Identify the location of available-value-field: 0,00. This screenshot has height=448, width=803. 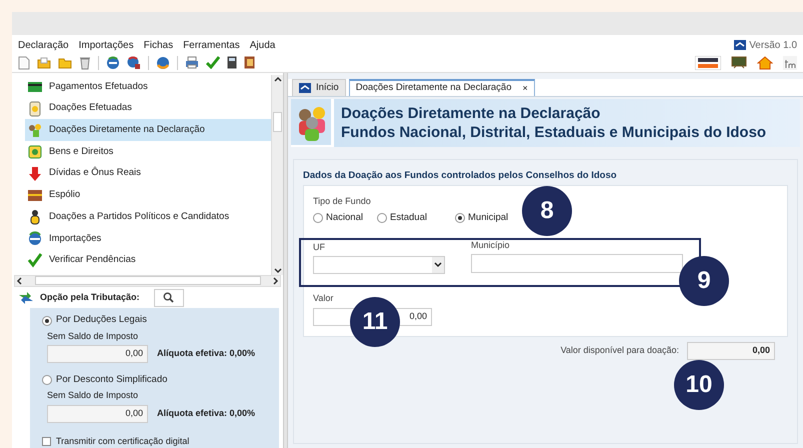
(731, 351).